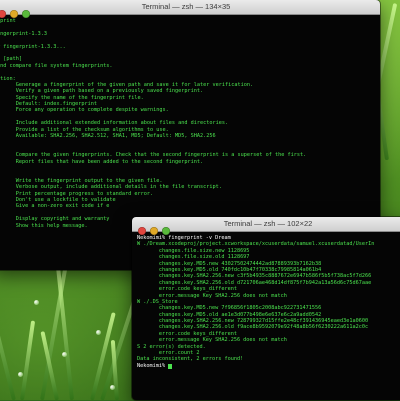 The width and height of the screenshot is (400, 401). I want to click on terminal-line-text: changes.file.size.old 1128697, so click(193, 257).